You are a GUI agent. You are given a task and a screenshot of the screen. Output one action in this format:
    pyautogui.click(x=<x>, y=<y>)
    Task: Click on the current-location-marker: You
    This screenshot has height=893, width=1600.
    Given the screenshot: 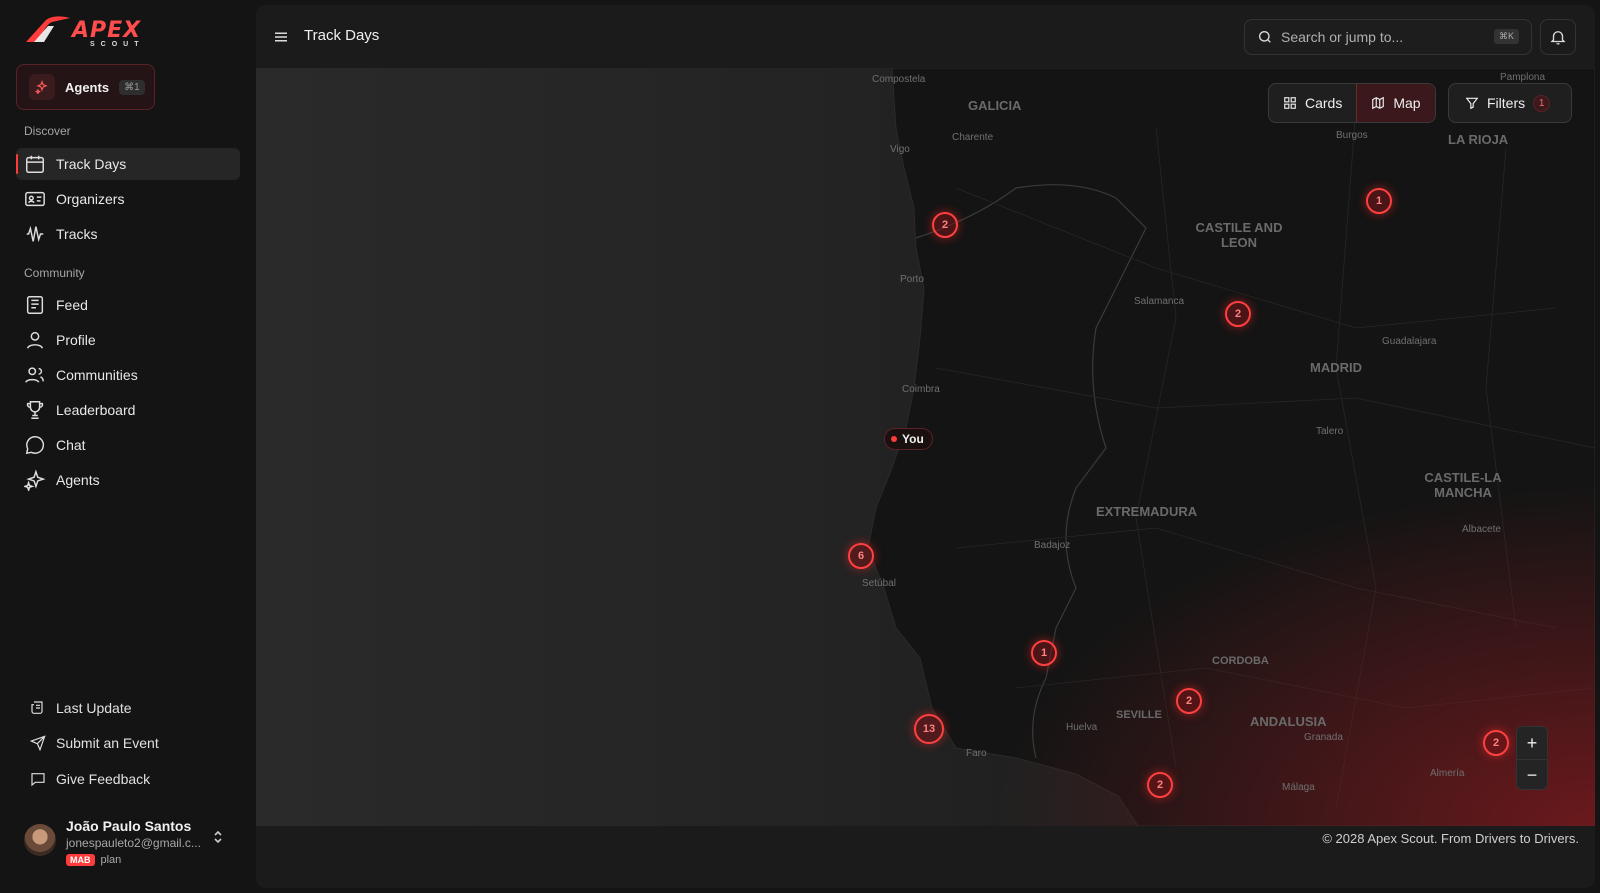 What is the action you would take?
    pyautogui.click(x=908, y=439)
    